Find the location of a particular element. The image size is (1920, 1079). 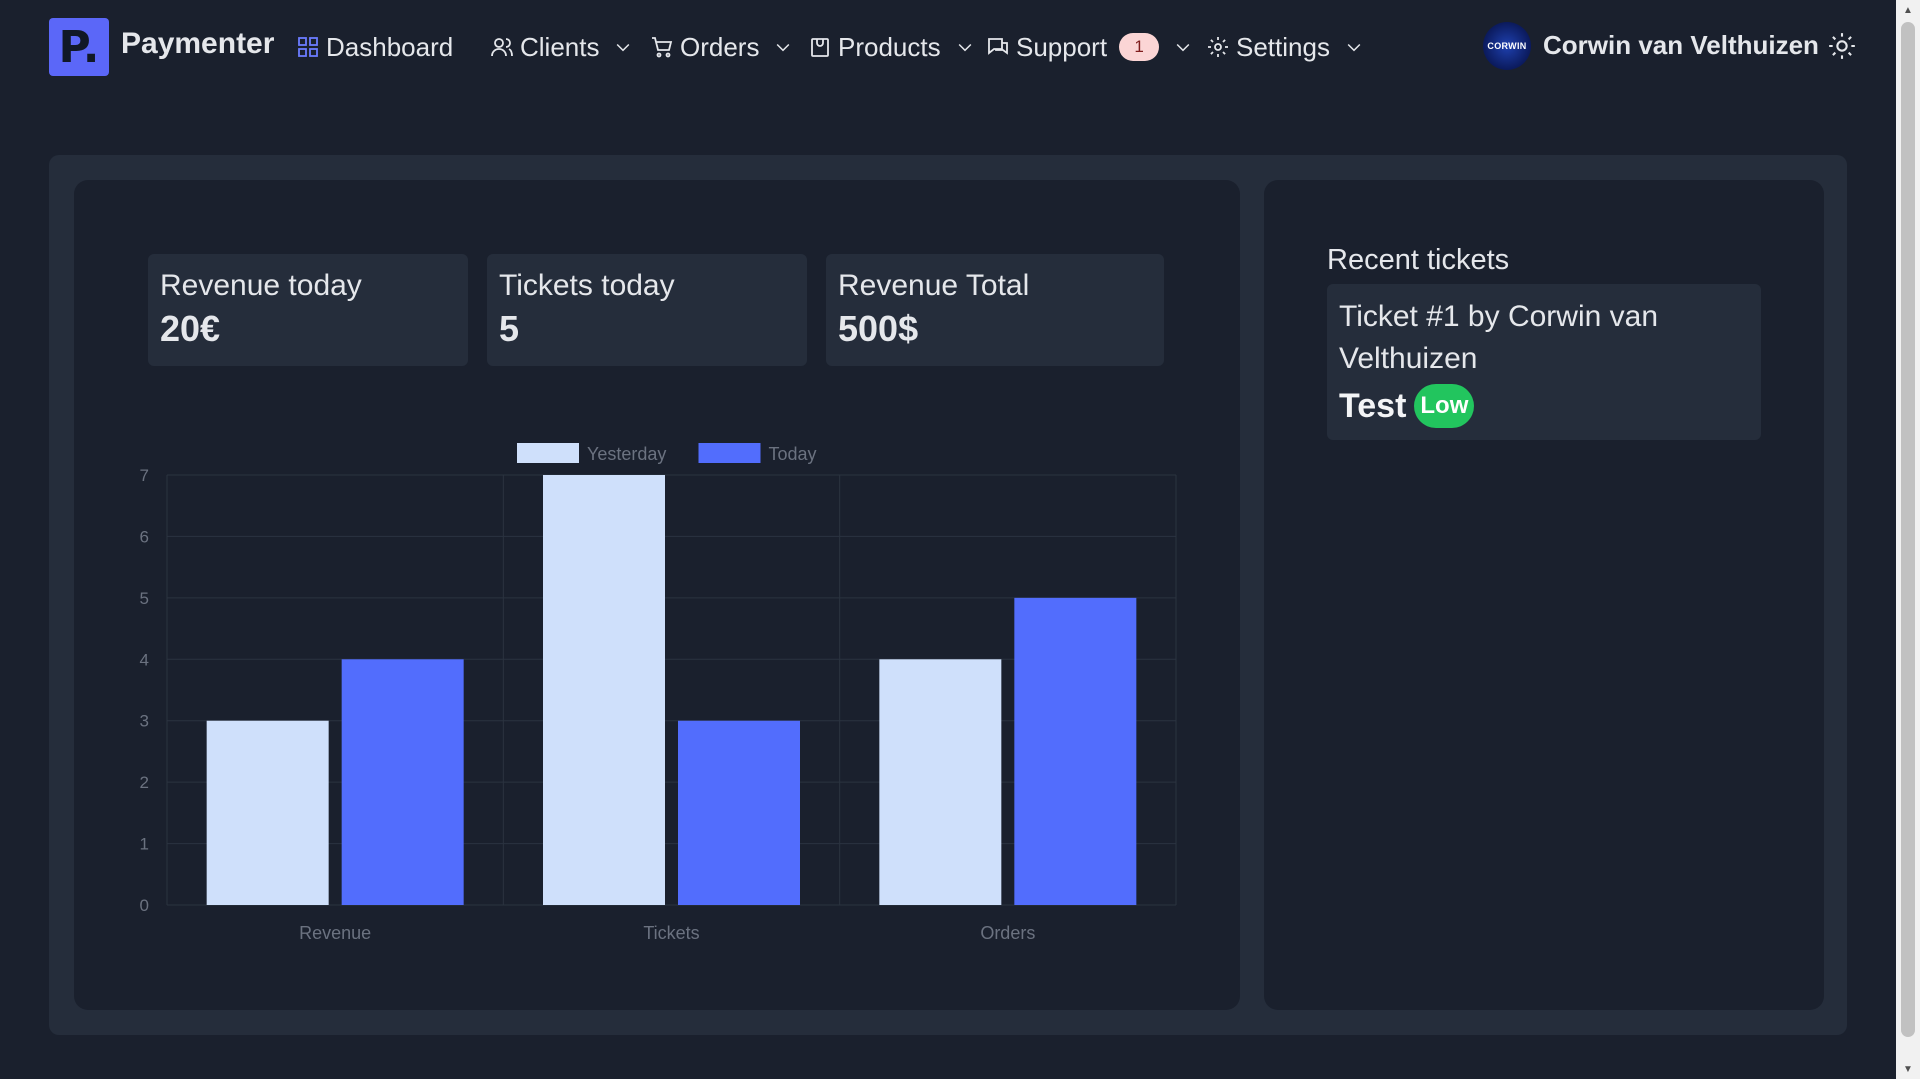

priority-badge: Low is located at coordinates (1444, 406).